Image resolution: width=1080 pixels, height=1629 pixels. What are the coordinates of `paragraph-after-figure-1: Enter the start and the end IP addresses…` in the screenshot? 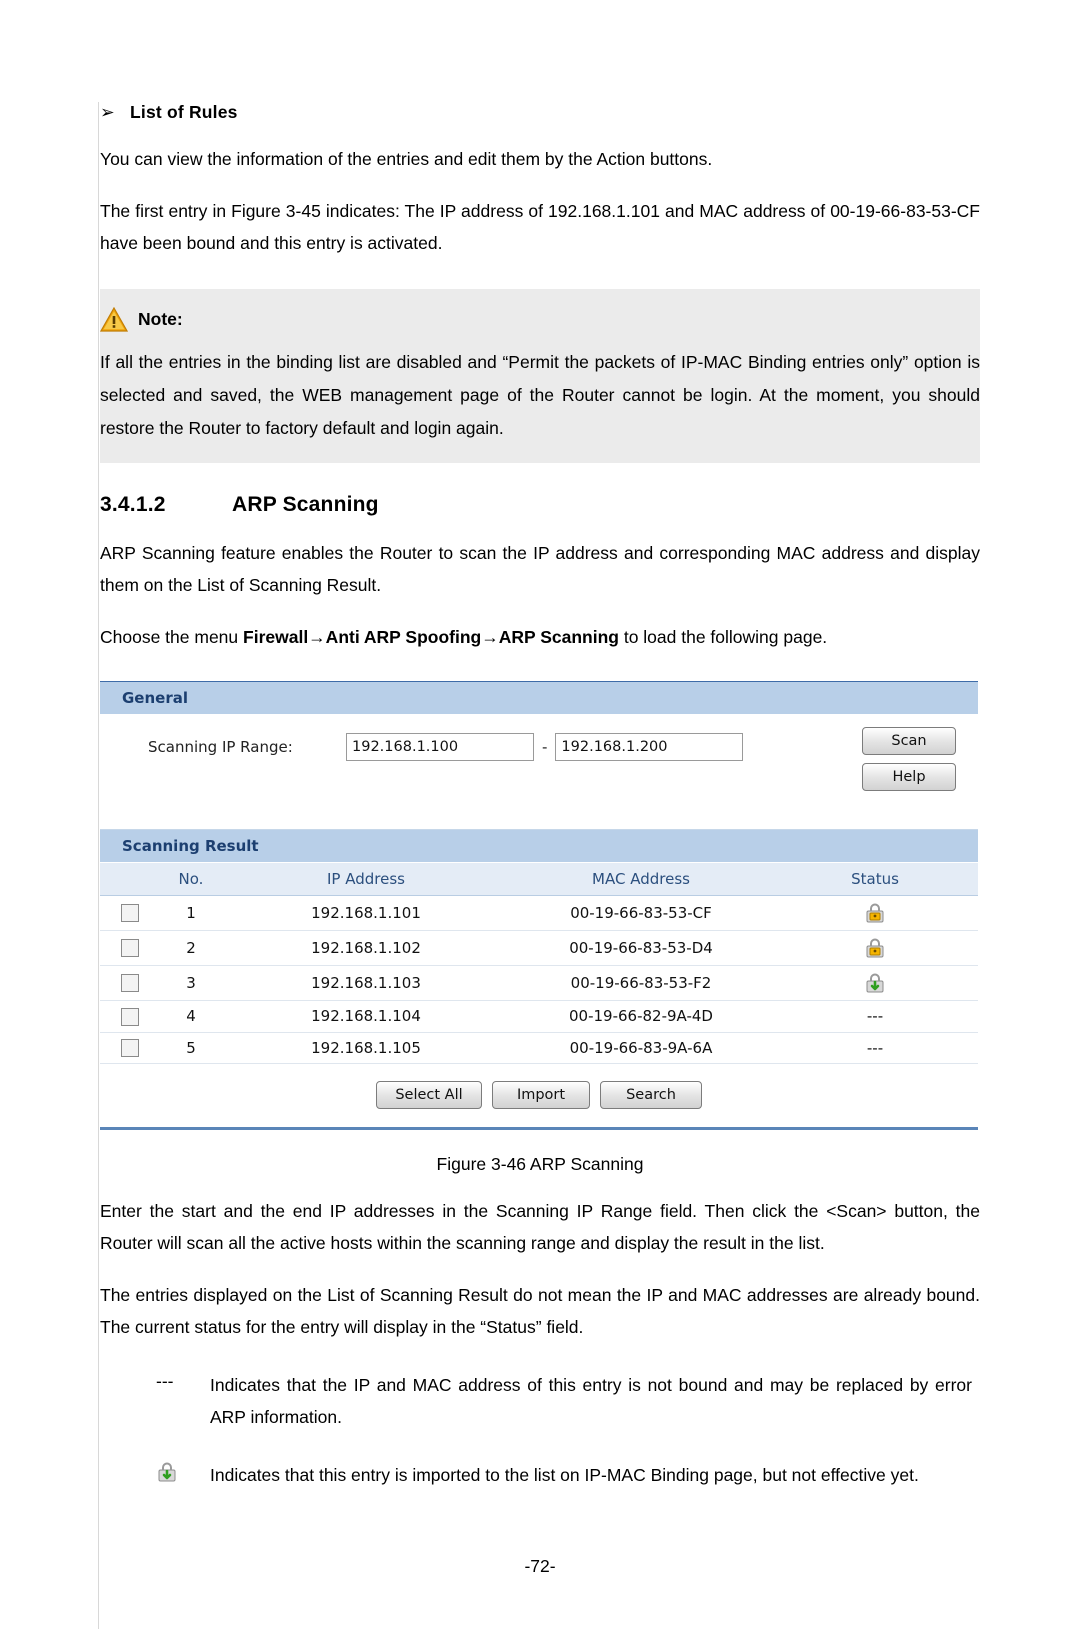 It's located at (540, 1227).